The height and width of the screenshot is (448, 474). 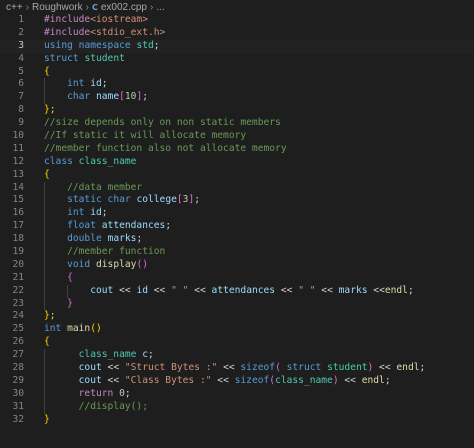 I want to click on code-token: id, so click(x=96, y=213).